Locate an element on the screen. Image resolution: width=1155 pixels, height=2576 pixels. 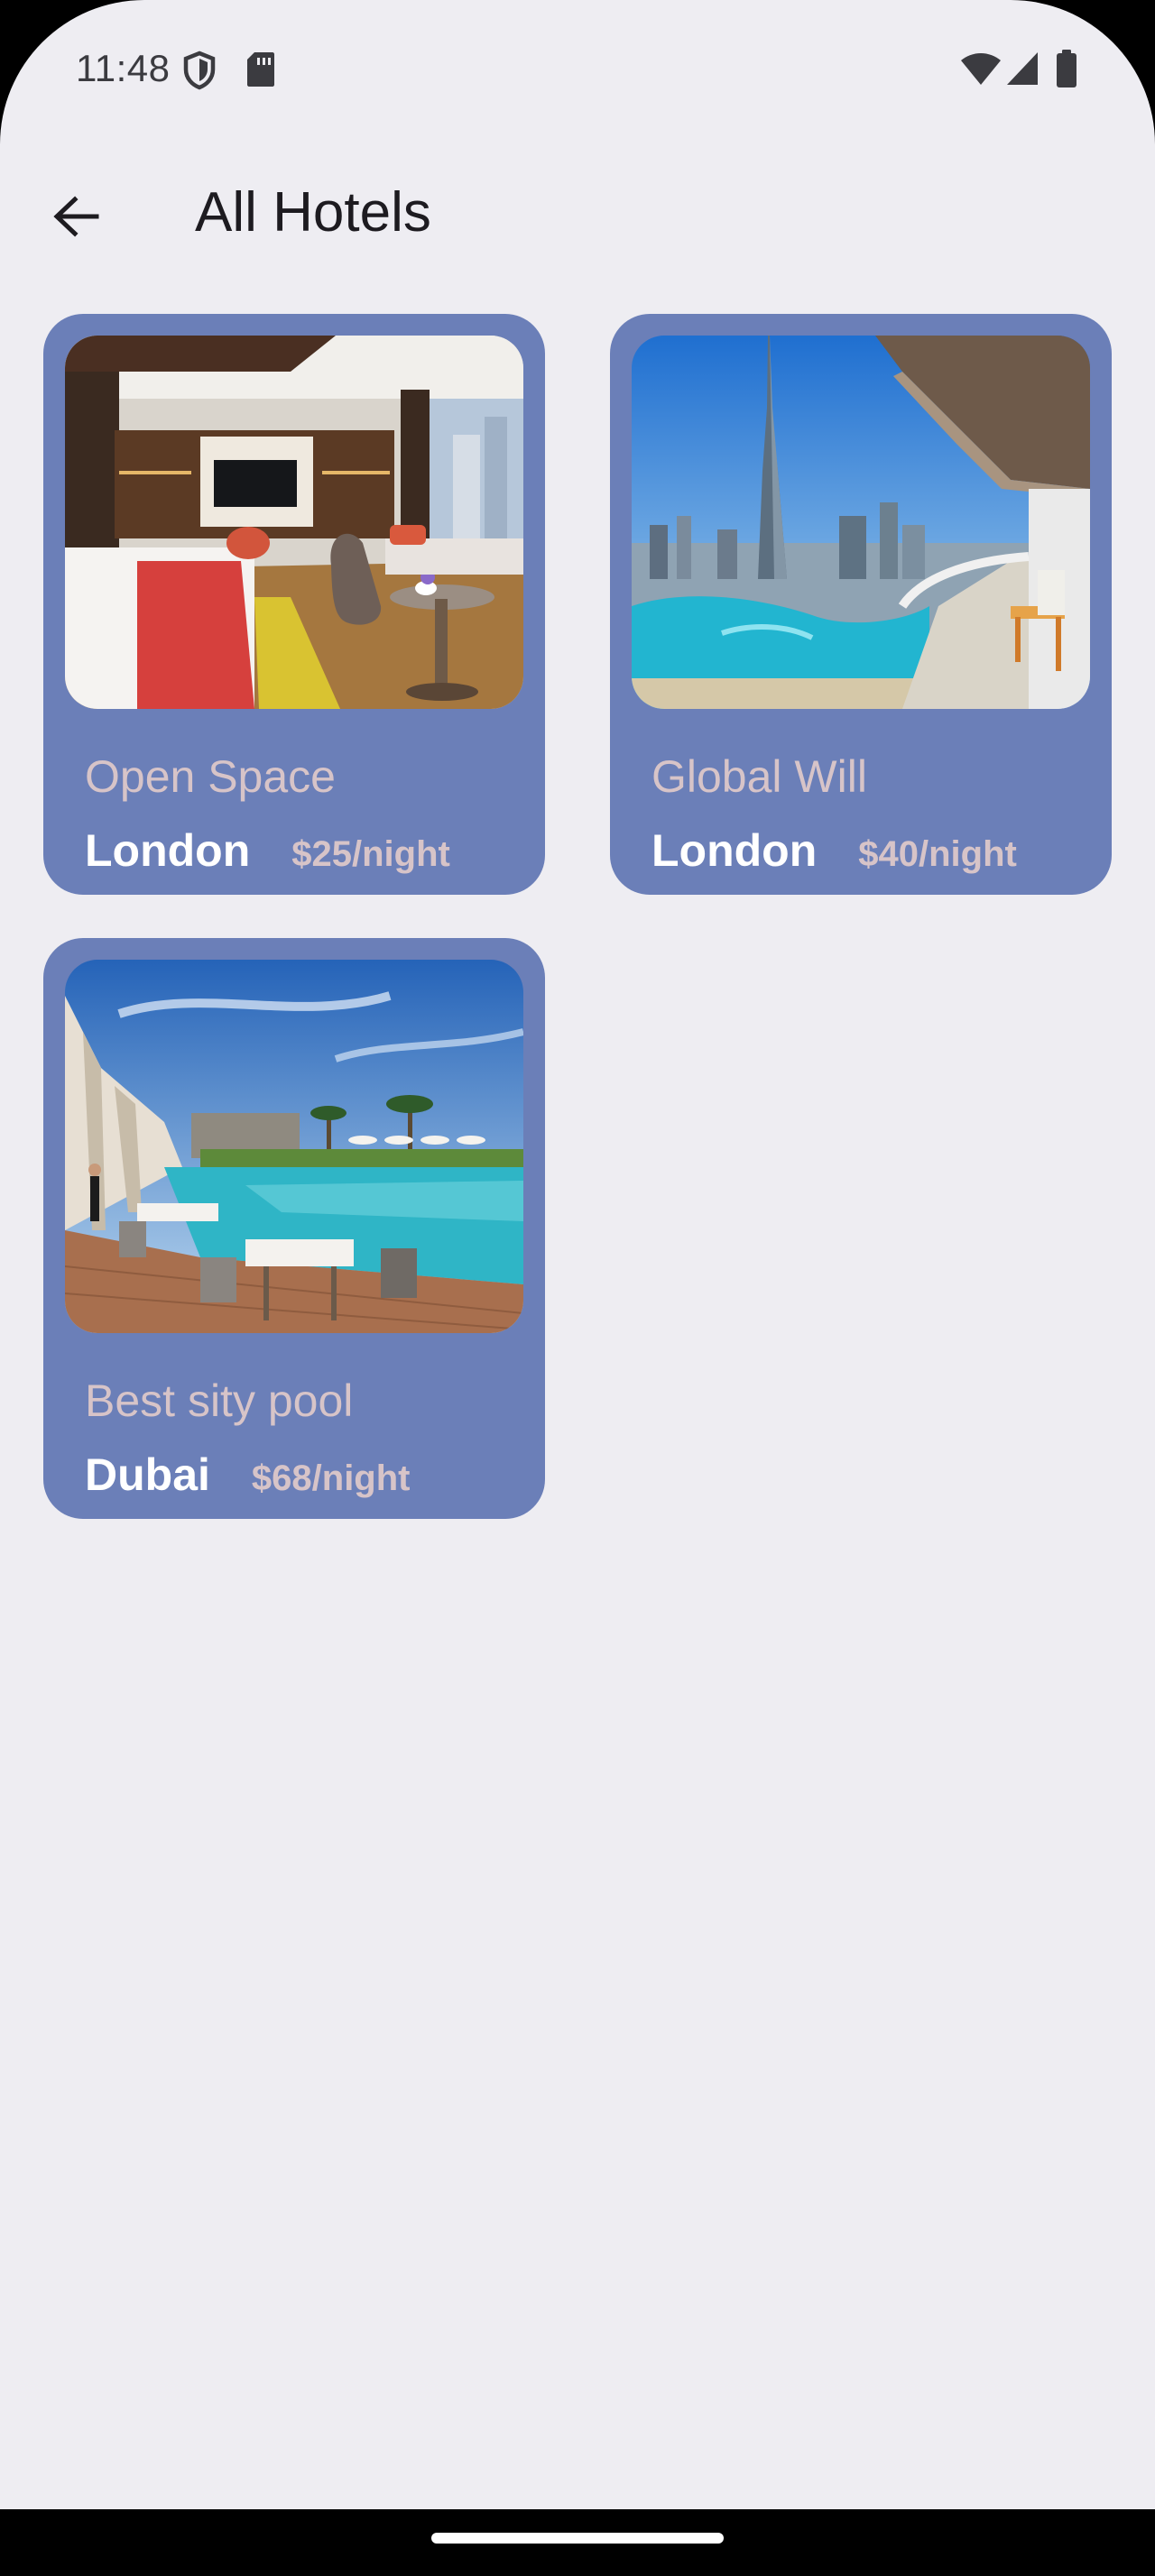
wifi-icon is located at coordinates (981, 69).